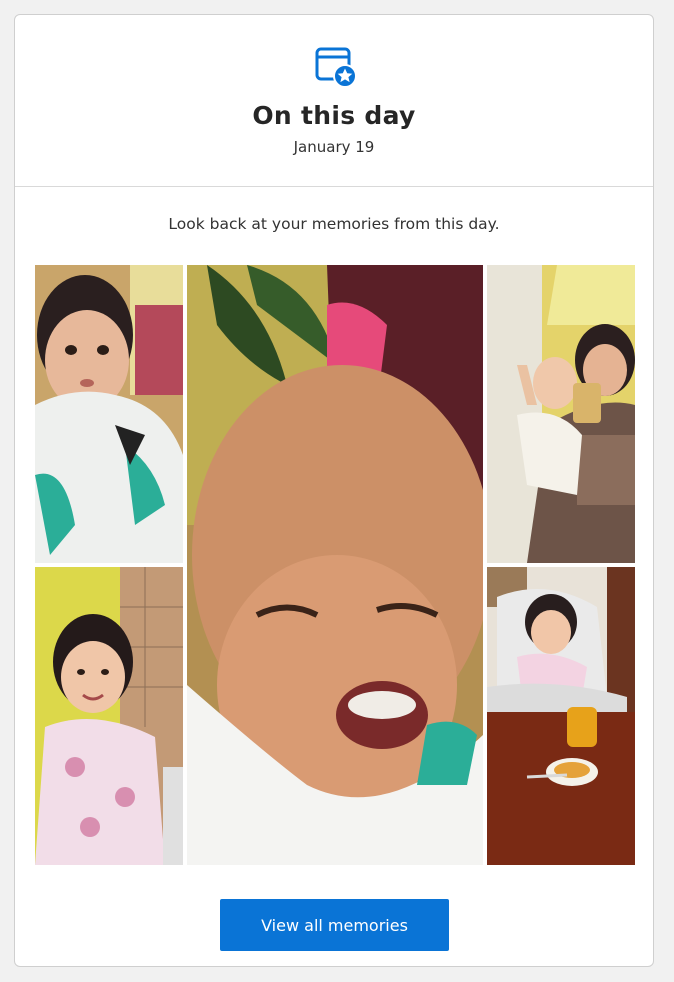 This screenshot has width=674, height=982. I want to click on card-title: On this day, so click(334, 115).